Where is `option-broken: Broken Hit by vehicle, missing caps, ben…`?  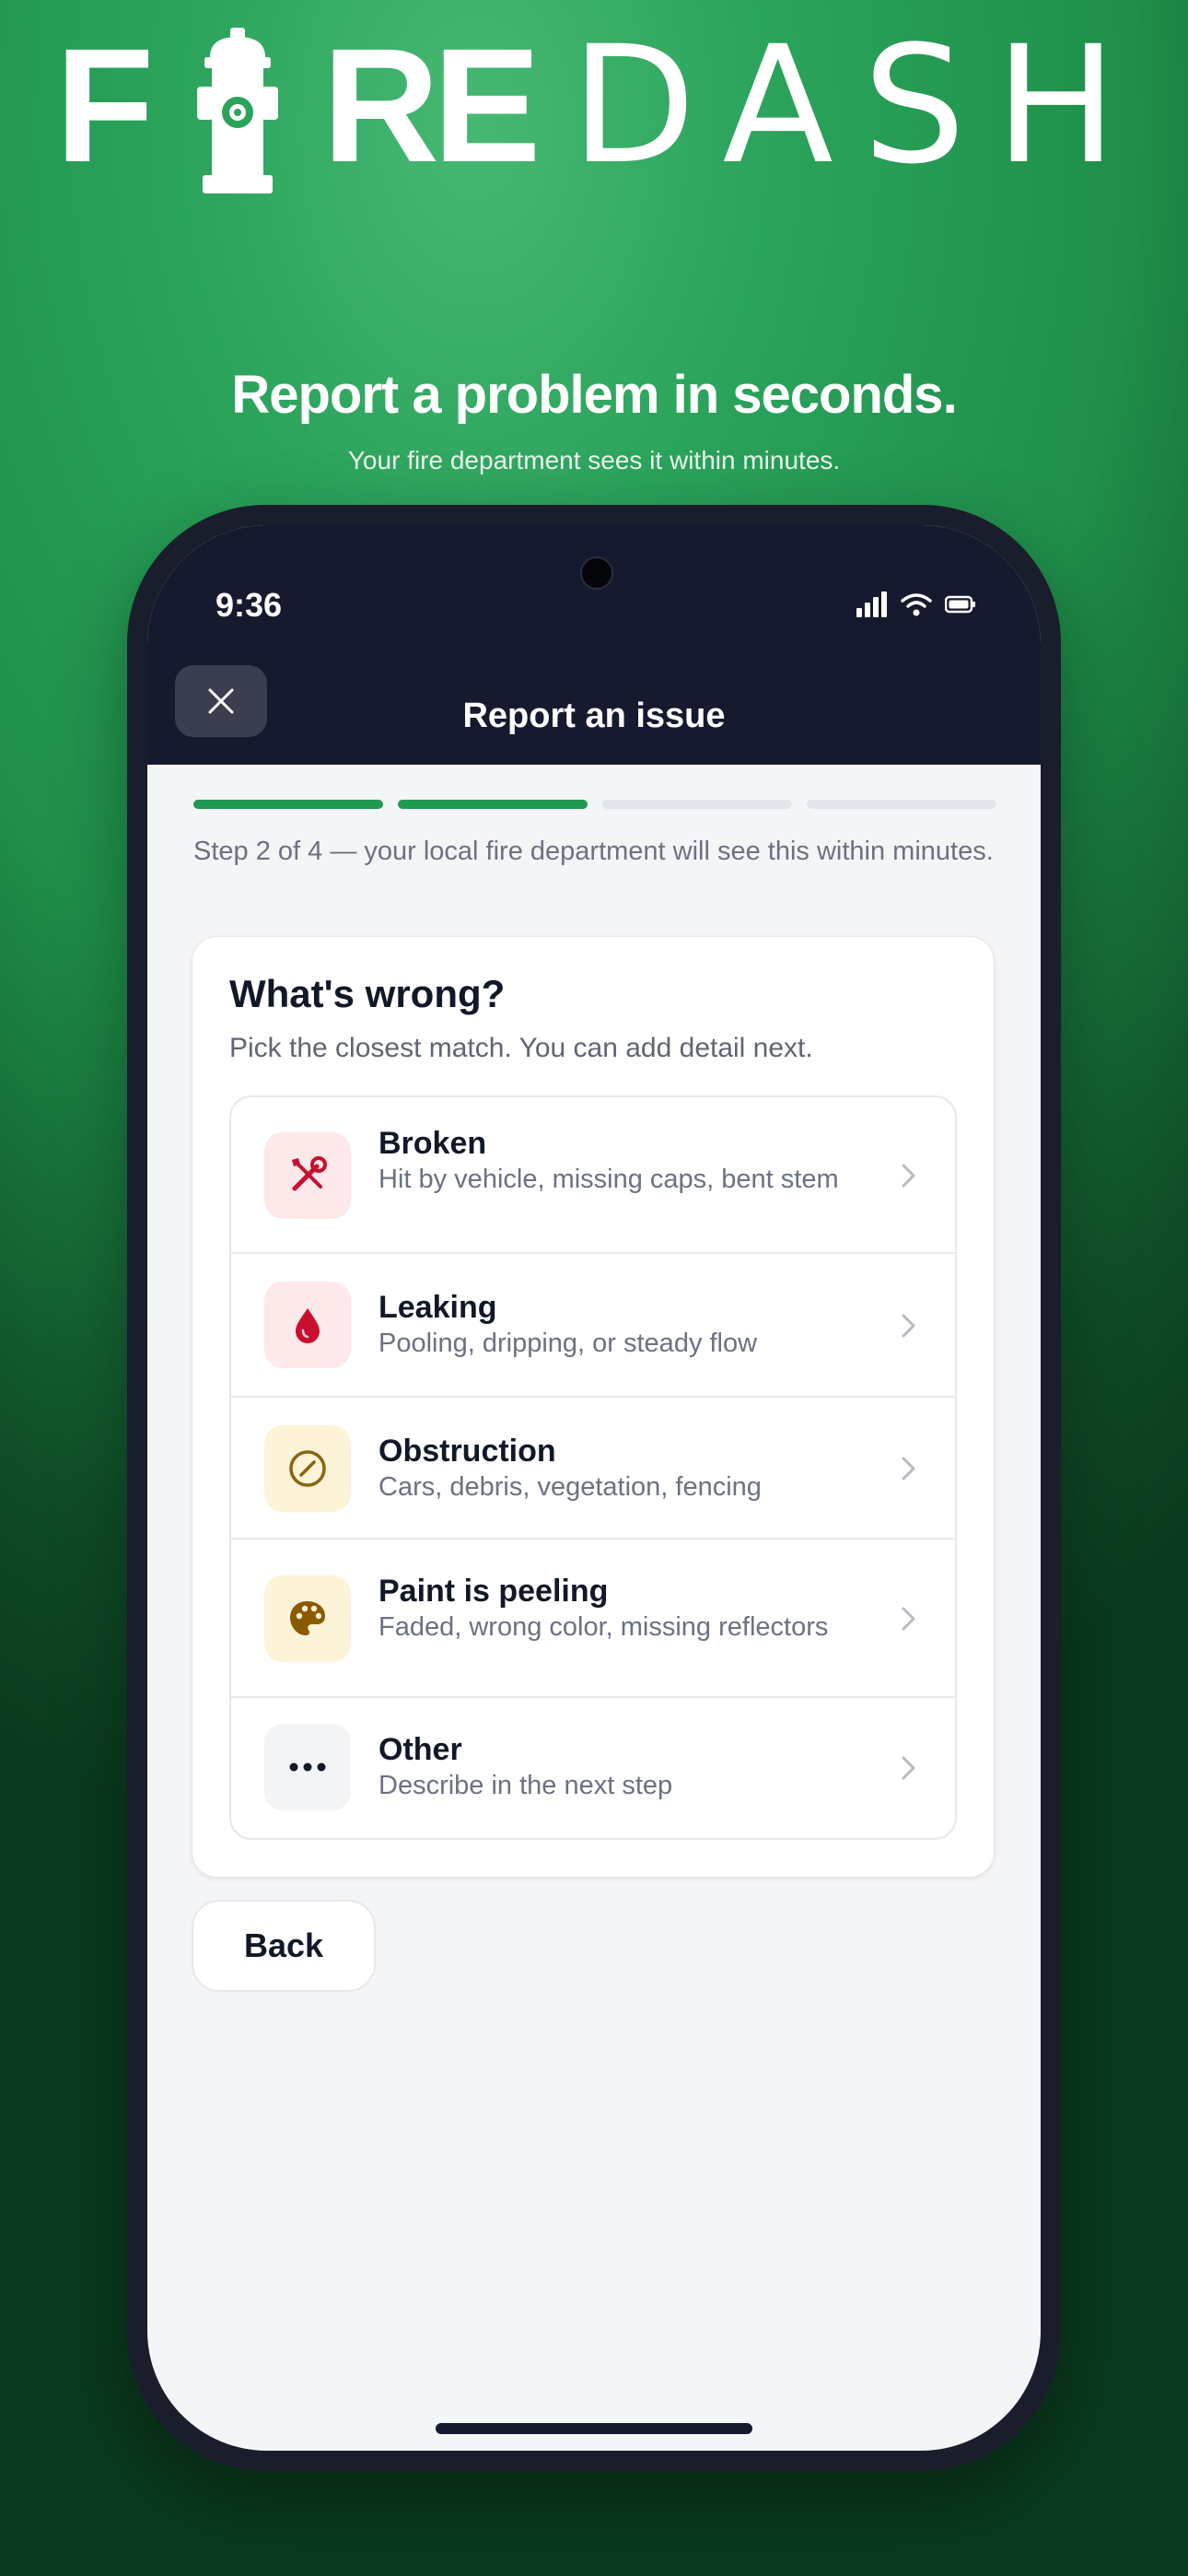 option-broken: Broken Hit by vehicle, missing caps, ben… is located at coordinates (593, 1175).